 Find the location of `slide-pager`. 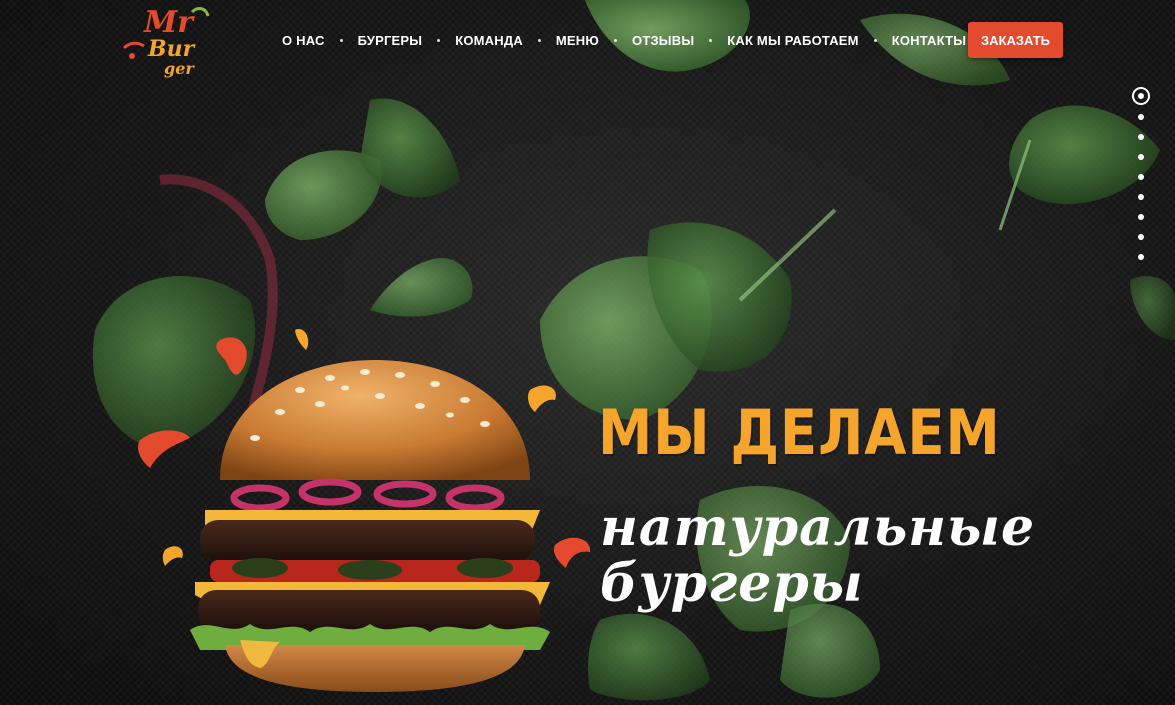

slide-pager is located at coordinates (1141, 180).